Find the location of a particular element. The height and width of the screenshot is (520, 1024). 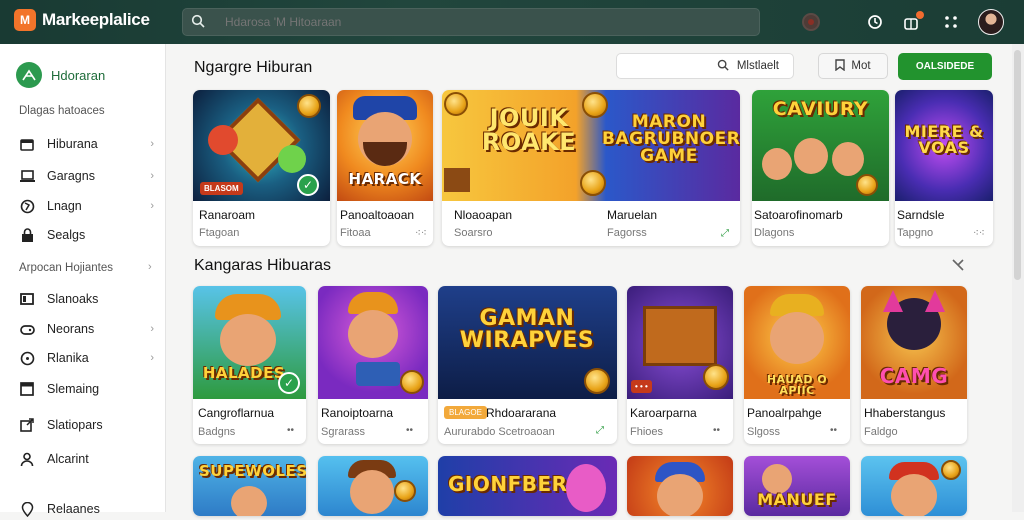

game-card: HALADES ✓ Cangroflarnua Badgns •• is located at coordinates (249, 365).